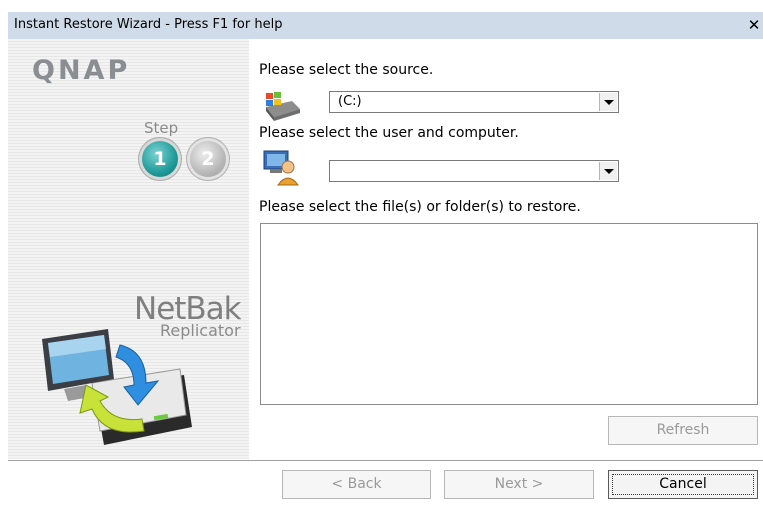 The height and width of the screenshot is (509, 763). What do you see at coordinates (474, 102) in the screenshot?
I see `source-dropdown: (C:)` at bounding box center [474, 102].